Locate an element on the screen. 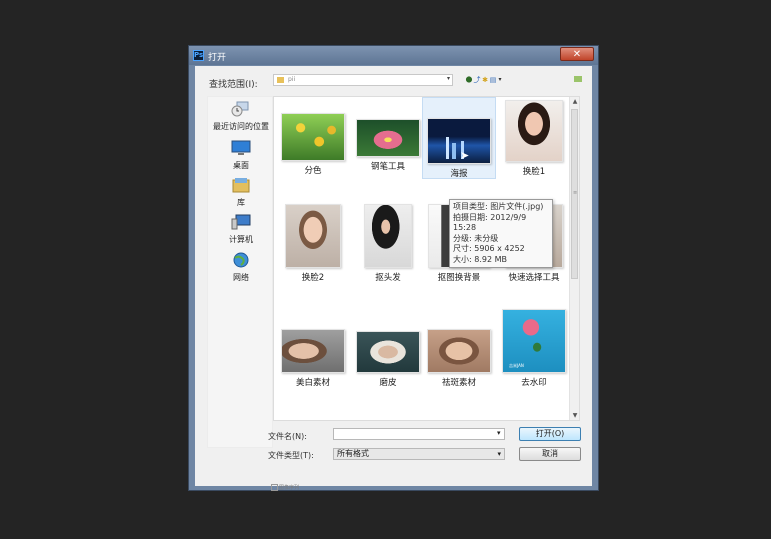  watermark-text: 吉米JAN is located at coordinates (516, 365).